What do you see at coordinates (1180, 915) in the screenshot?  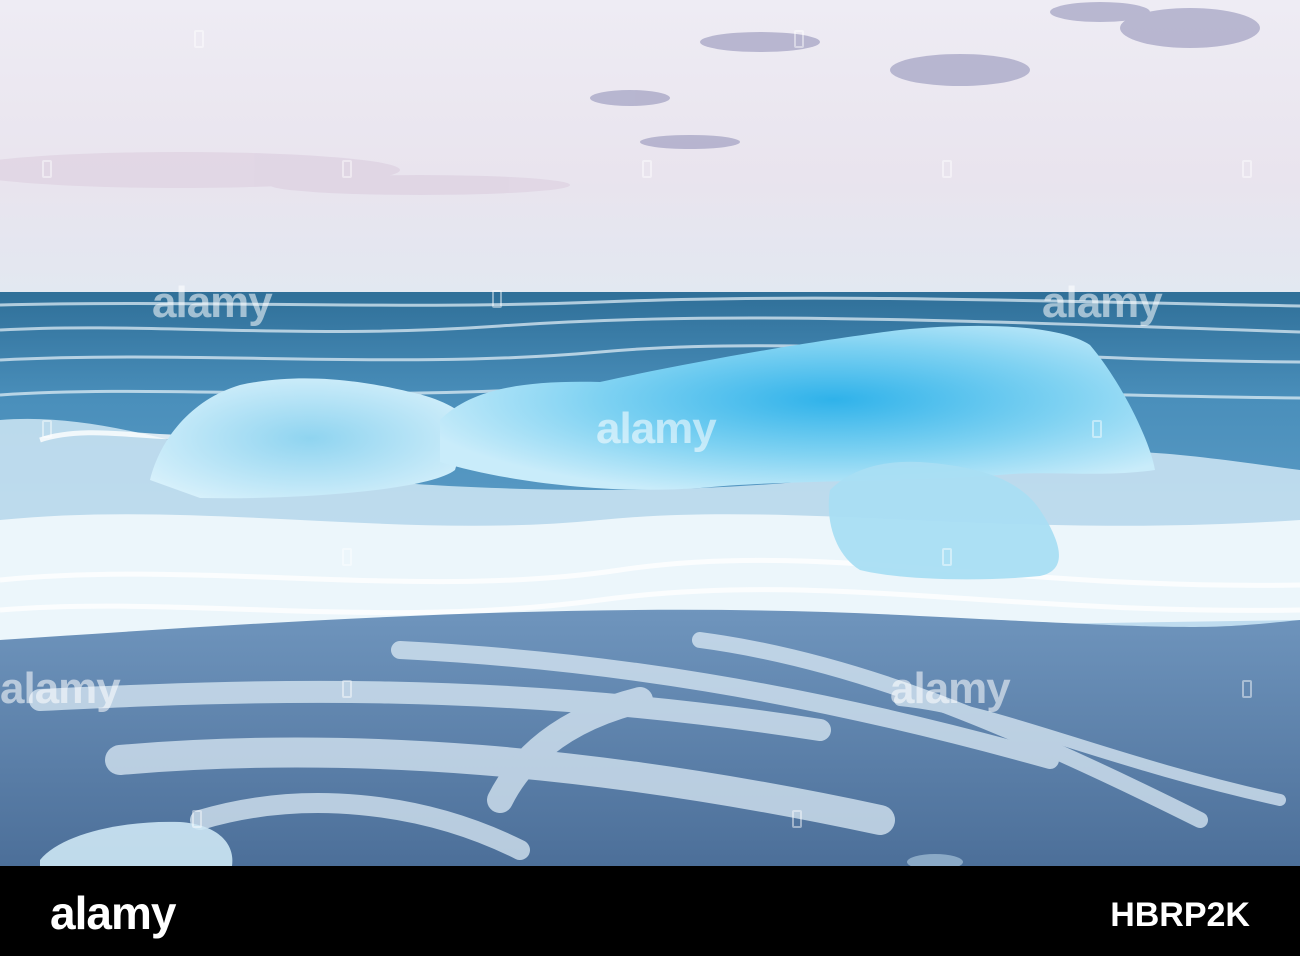 I see `image-id: HBRP2K` at bounding box center [1180, 915].